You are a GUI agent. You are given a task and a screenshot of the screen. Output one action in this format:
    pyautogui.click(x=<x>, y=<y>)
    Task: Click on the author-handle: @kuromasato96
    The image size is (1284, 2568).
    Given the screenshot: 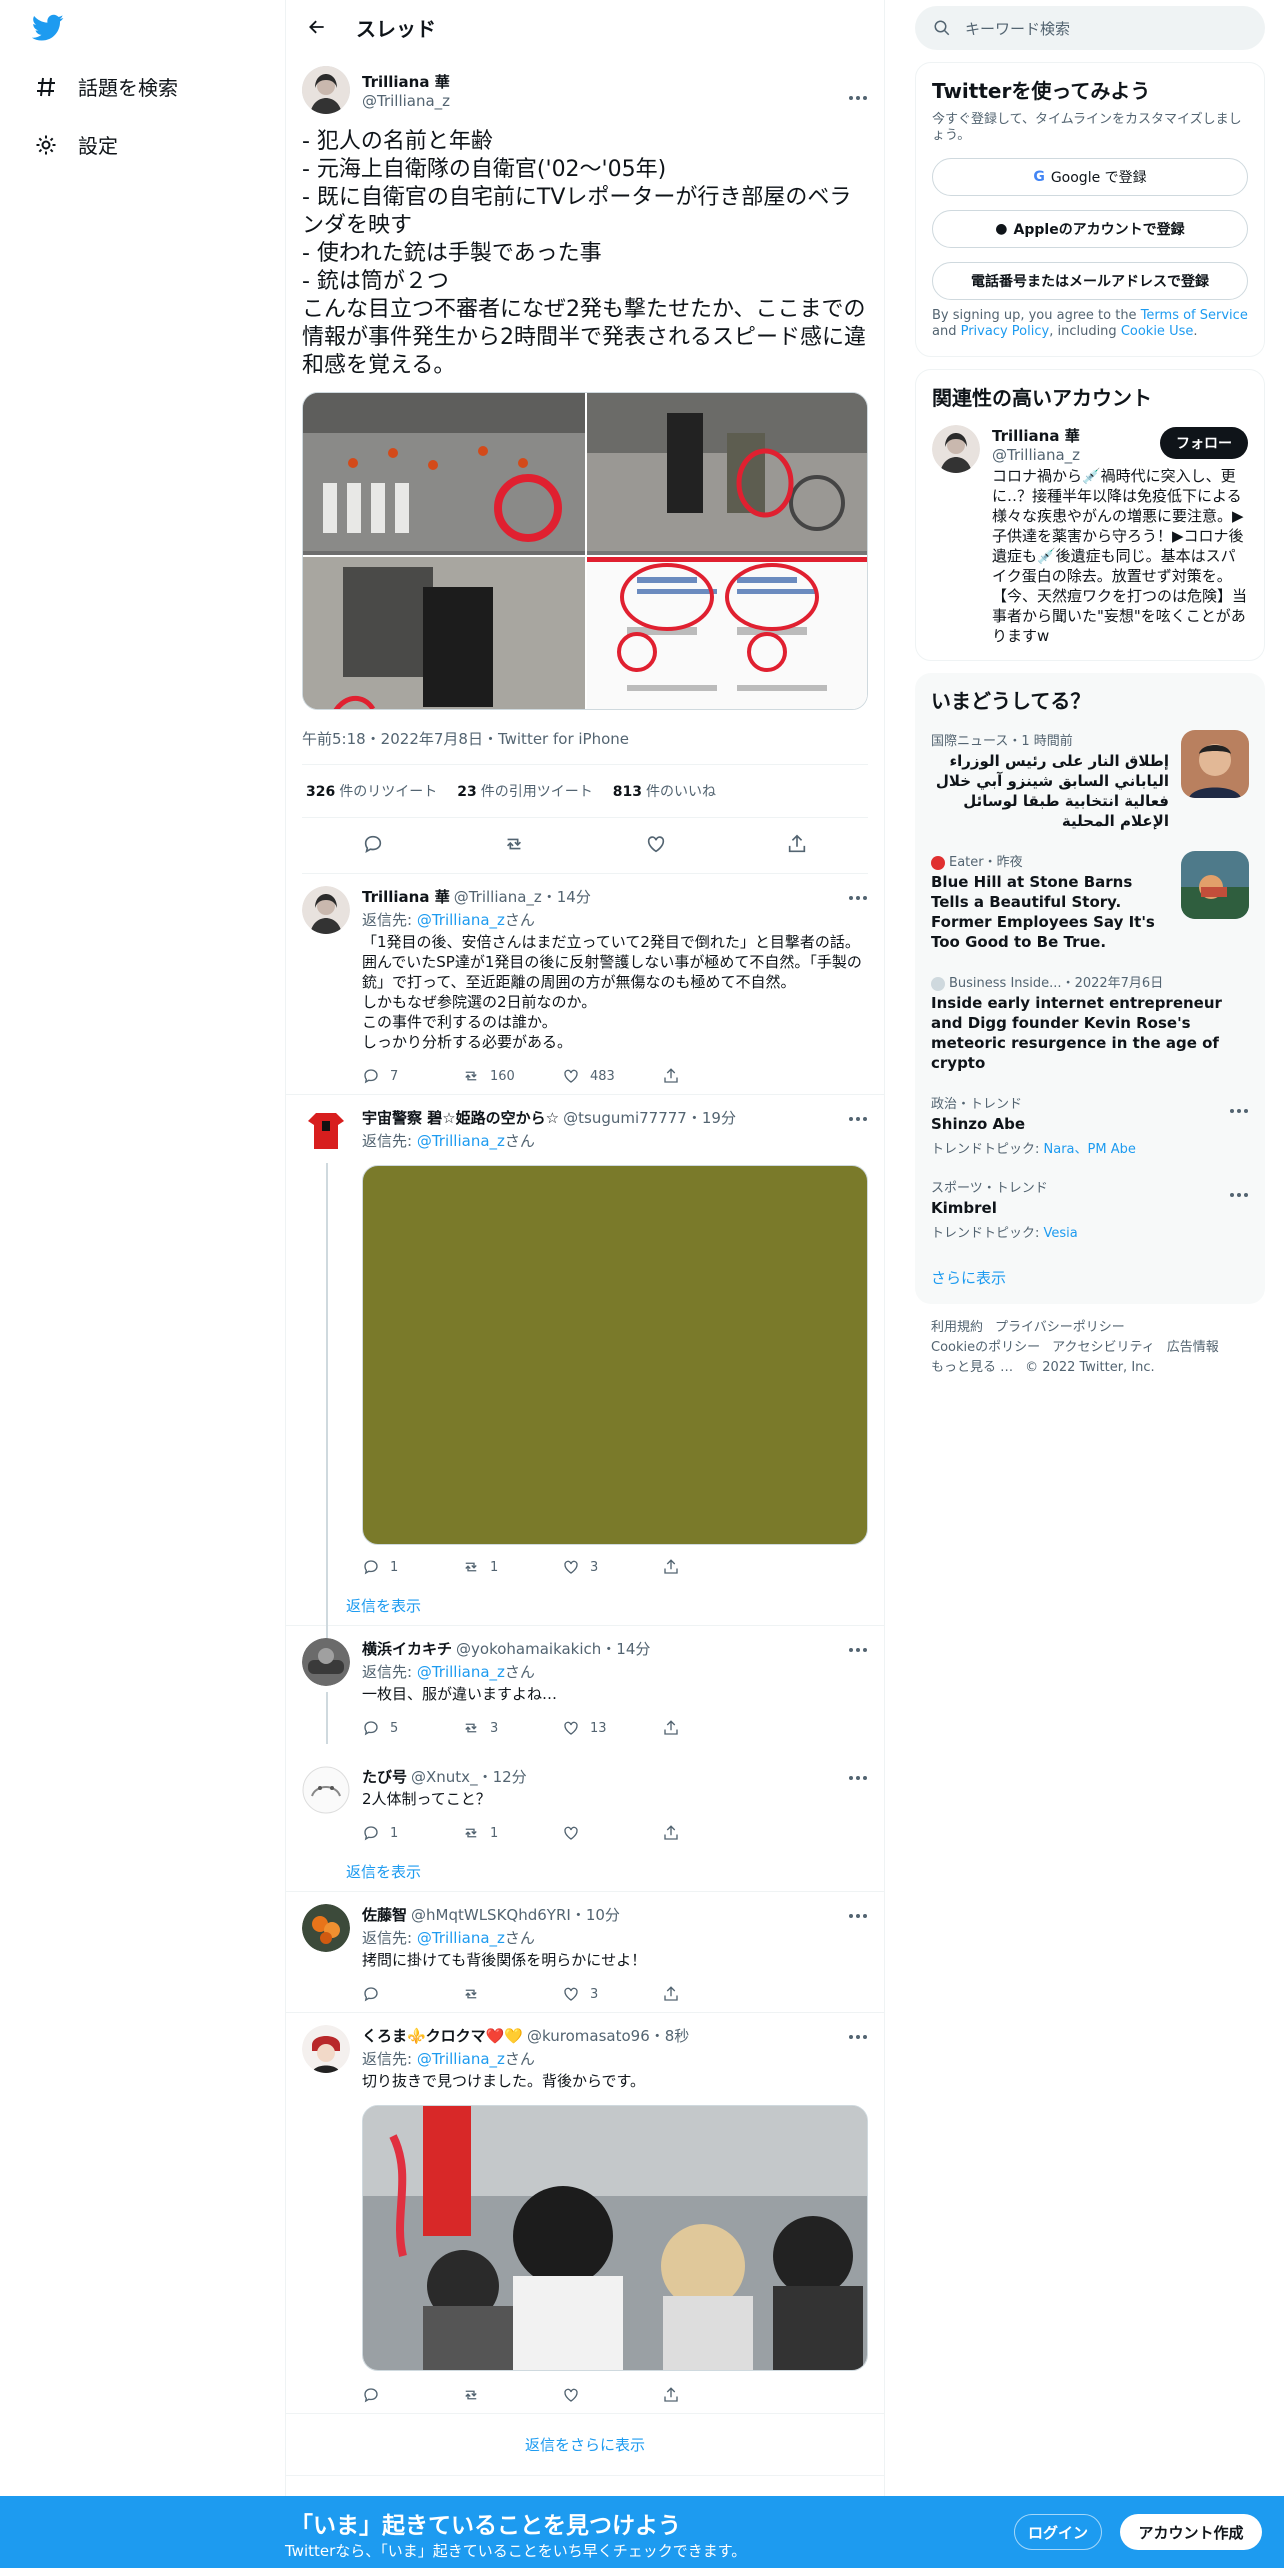 What is the action you would take?
    pyautogui.click(x=588, y=2036)
    